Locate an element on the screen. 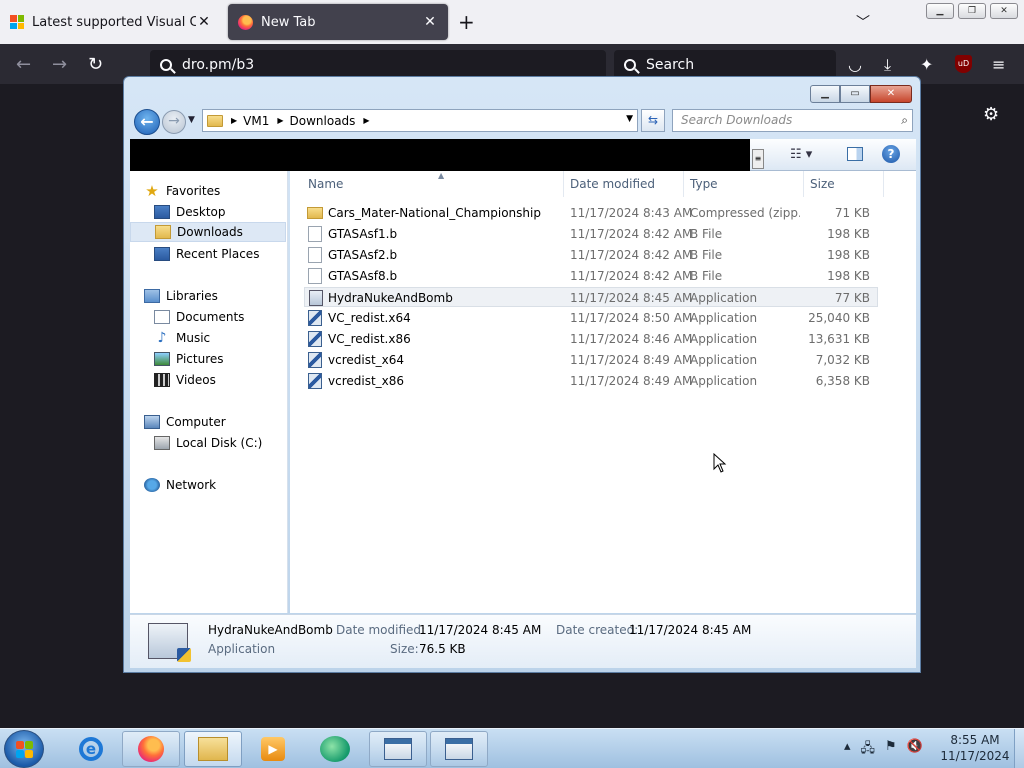 The height and width of the screenshot is (768, 1024). taskbar: e ▶ ▴ 🖧 ⚑ 🔇 8:55 AM 11/17/2024 is located at coordinates (512, 748).